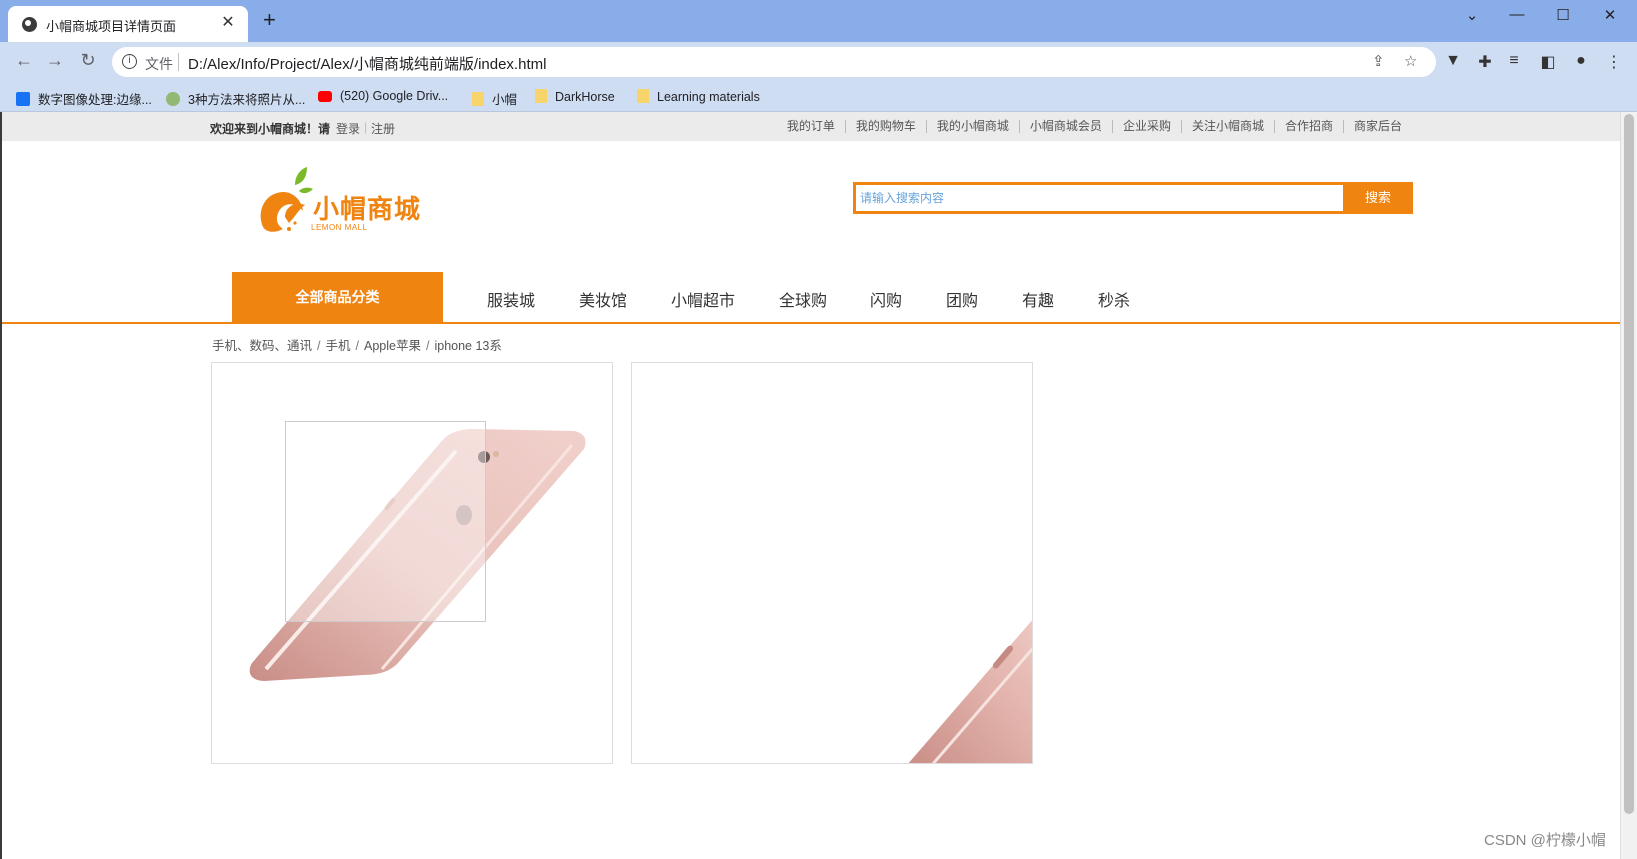  I want to click on main-nav: 全部商品分类 服装城 美妆馆 小帽超市 全球购 闪购 团购 有趣 秒杀, so click(811, 298).